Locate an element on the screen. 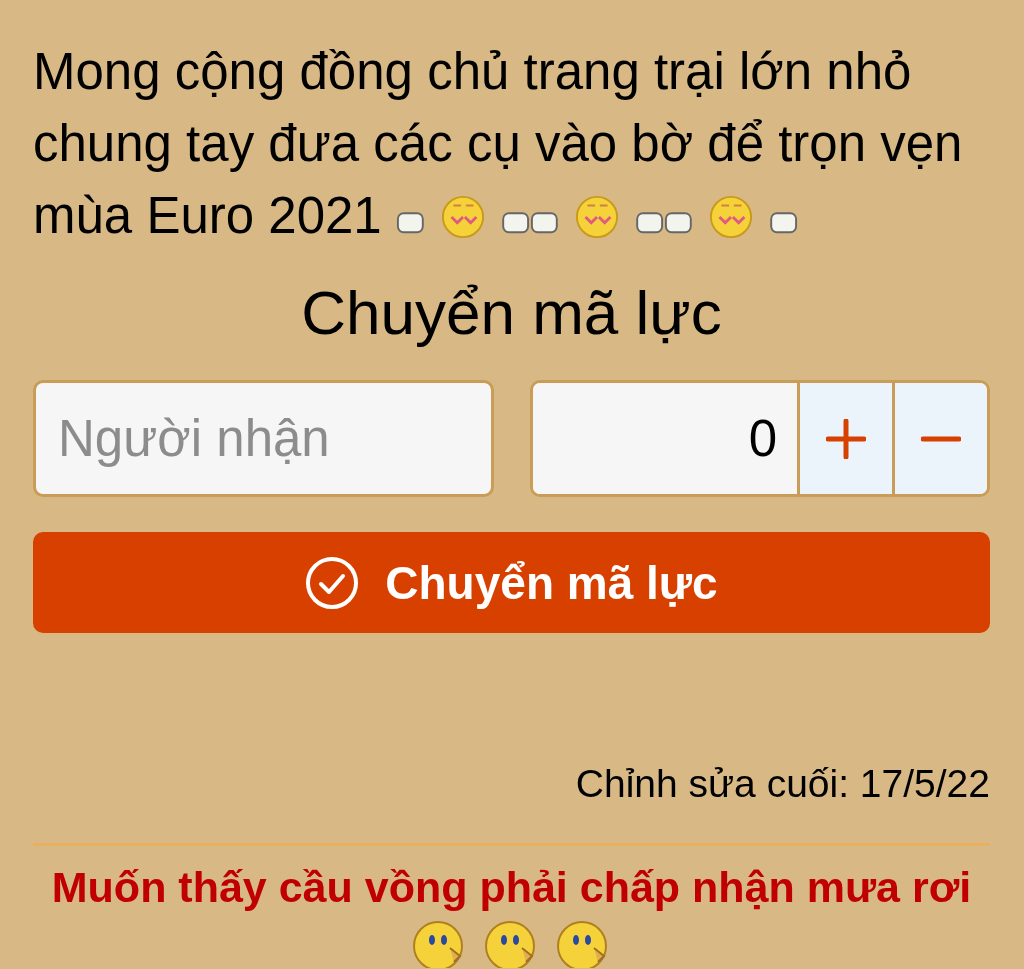 The image size is (1024, 969). check-circle-icon is located at coordinates (332, 582).